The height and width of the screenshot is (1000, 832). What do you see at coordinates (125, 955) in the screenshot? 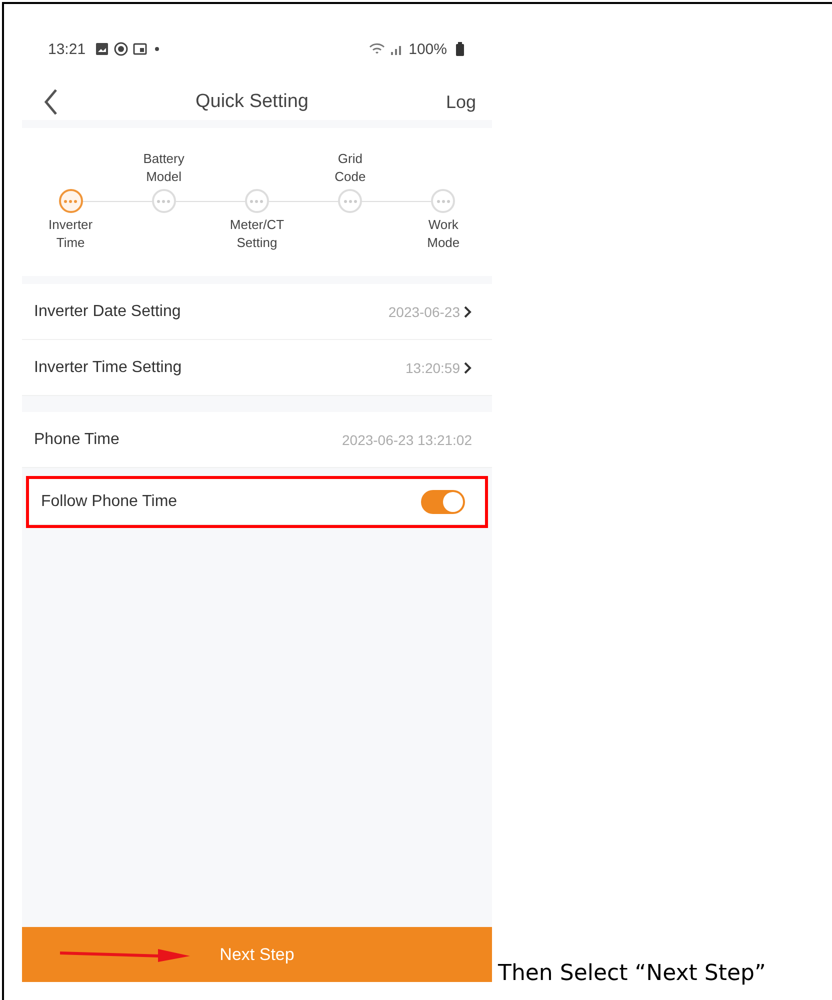
I see `arrow-icon` at bounding box center [125, 955].